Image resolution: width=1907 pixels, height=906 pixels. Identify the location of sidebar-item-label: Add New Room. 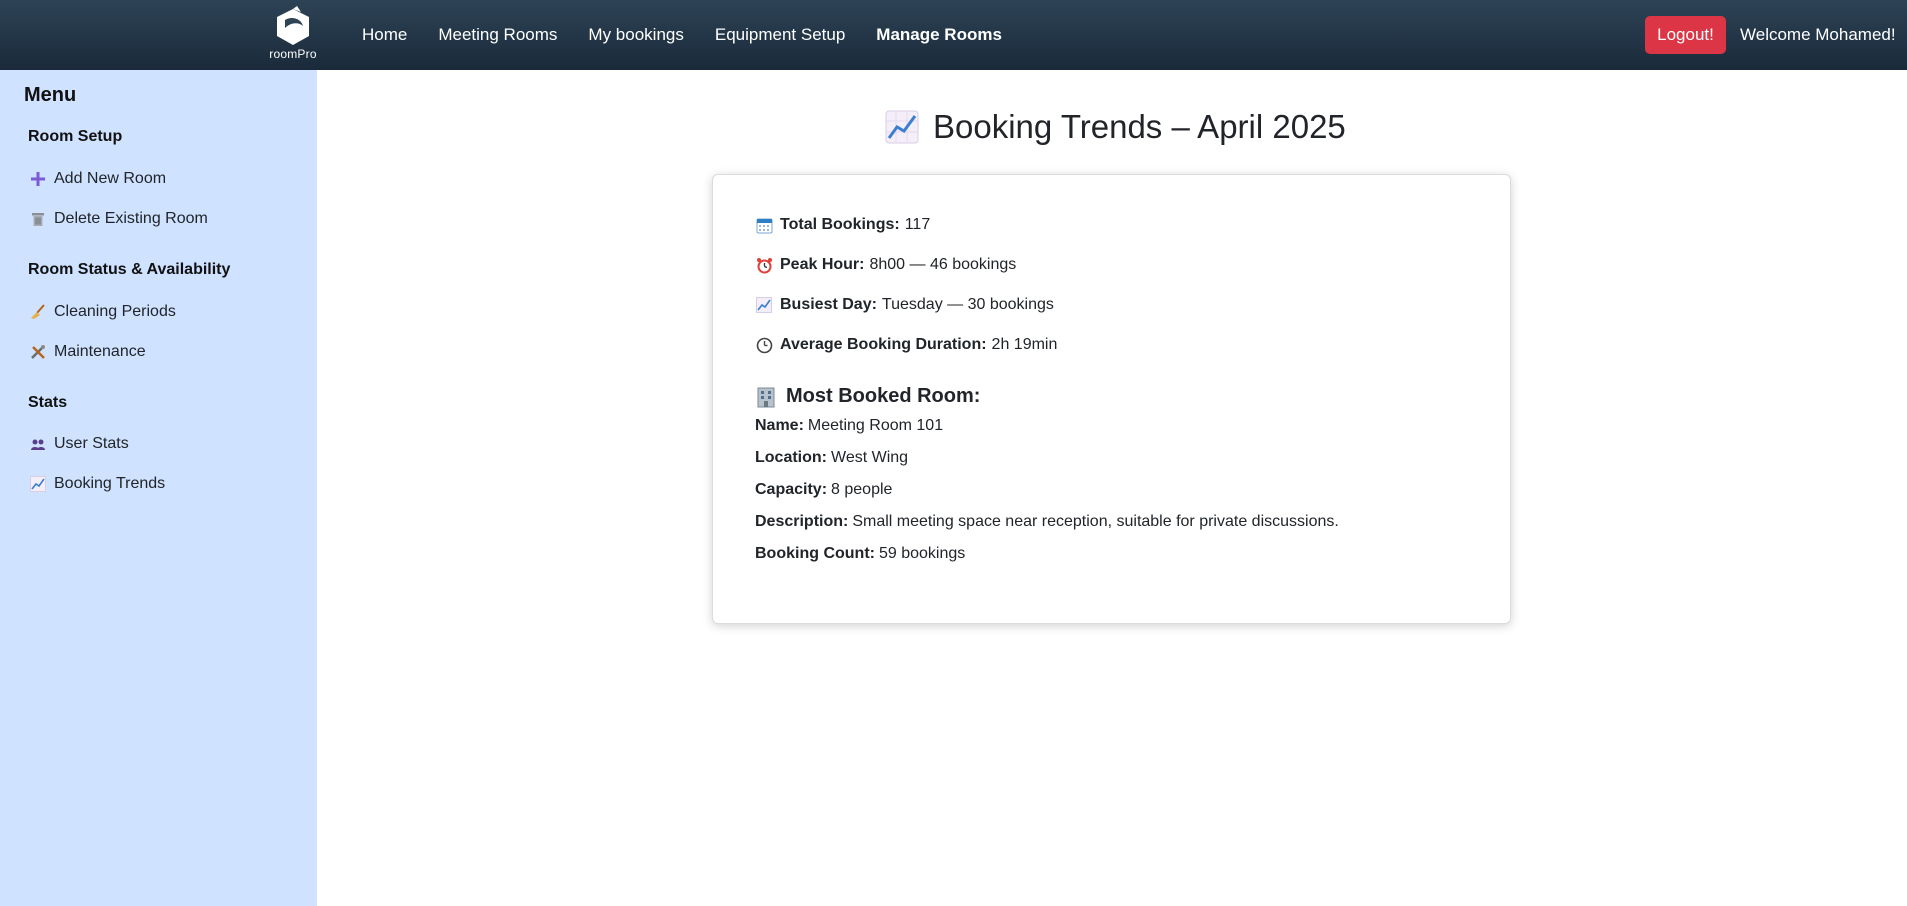
(110, 178).